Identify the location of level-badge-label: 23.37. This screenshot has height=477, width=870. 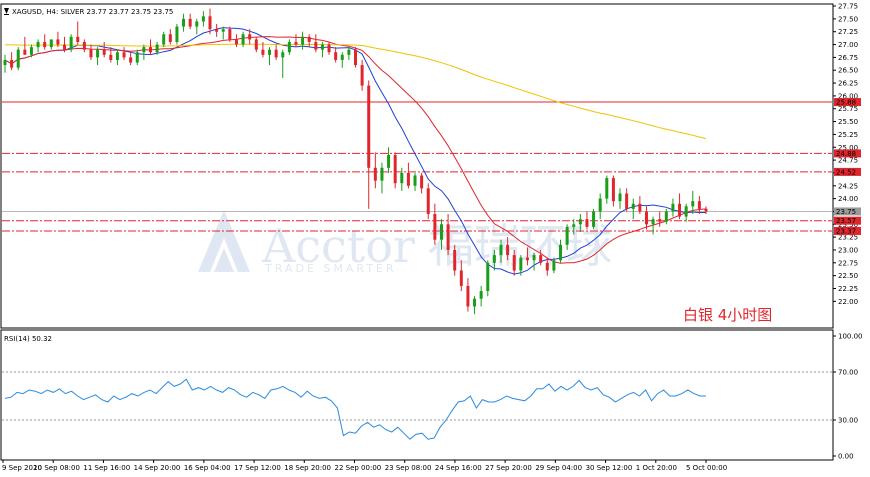
(846, 231).